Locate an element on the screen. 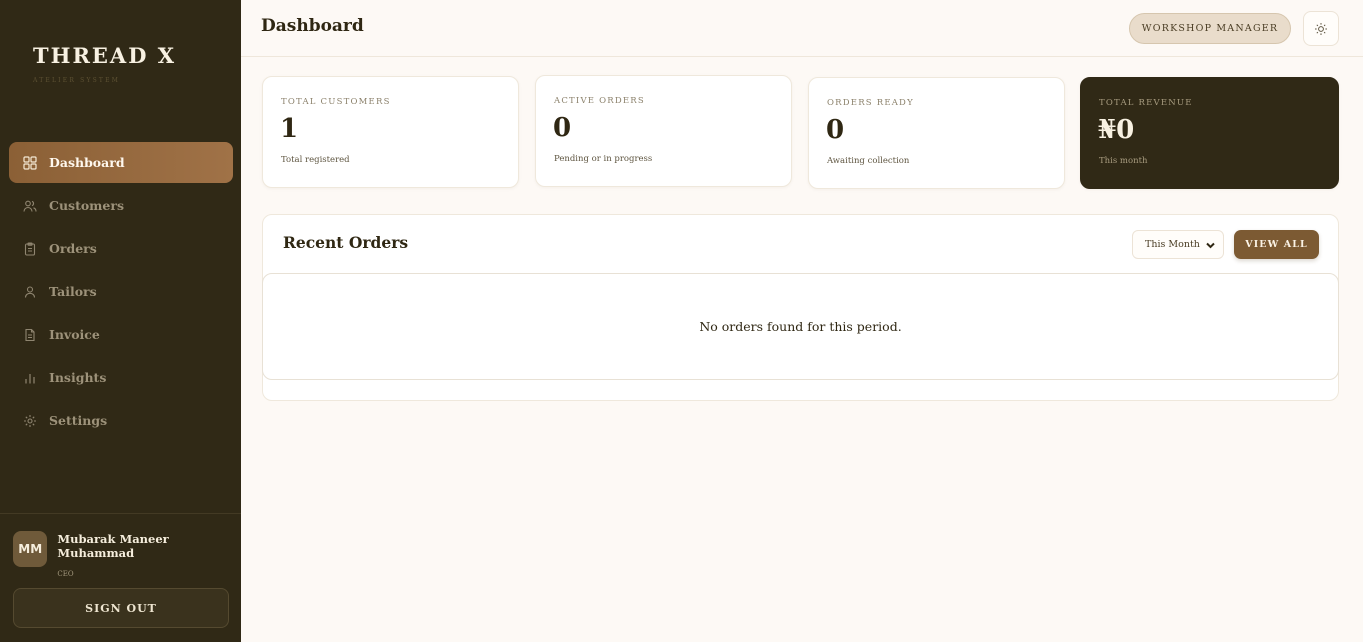 The height and width of the screenshot is (642, 1363). view-all-button: VIEW ALL is located at coordinates (1276, 244).